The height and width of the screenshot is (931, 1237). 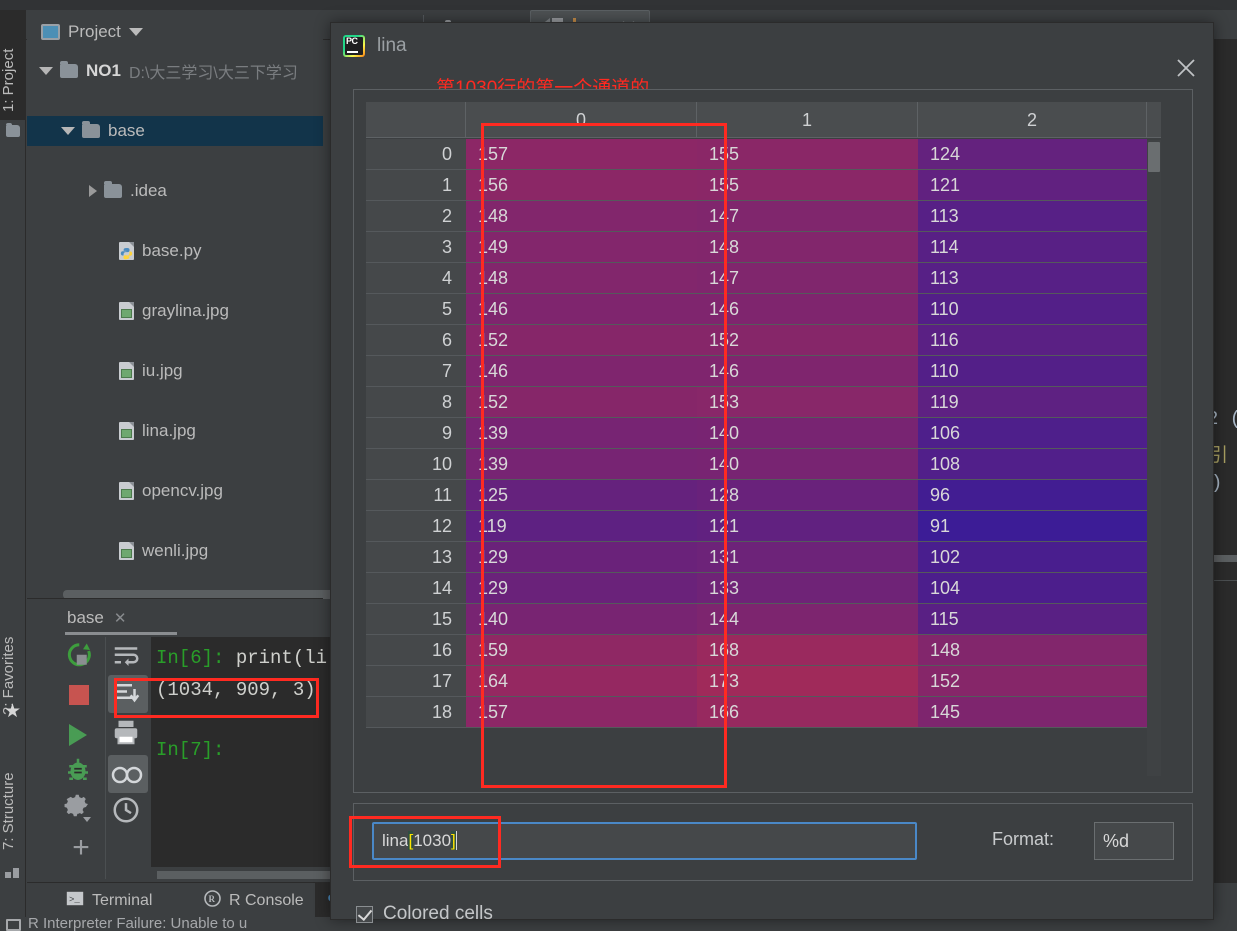 What do you see at coordinates (424, 914) in the screenshot?
I see `colored-cells-row: Colored cells` at bounding box center [424, 914].